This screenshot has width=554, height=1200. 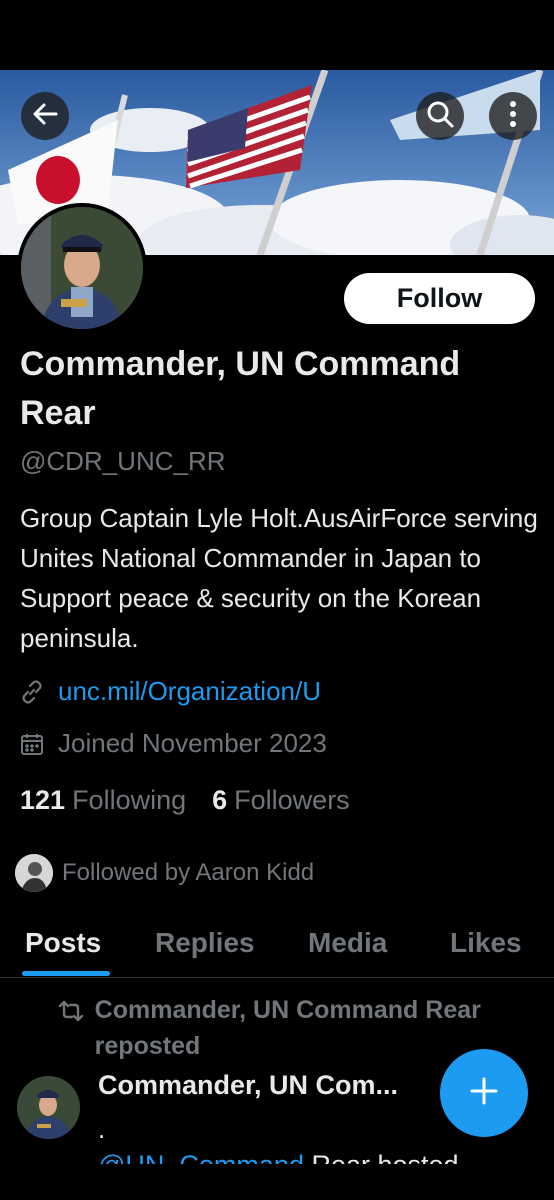 What do you see at coordinates (192, 743) in the screenshot?
I see `joined-date: Joined November 2023` at bounding box center [192, 743].